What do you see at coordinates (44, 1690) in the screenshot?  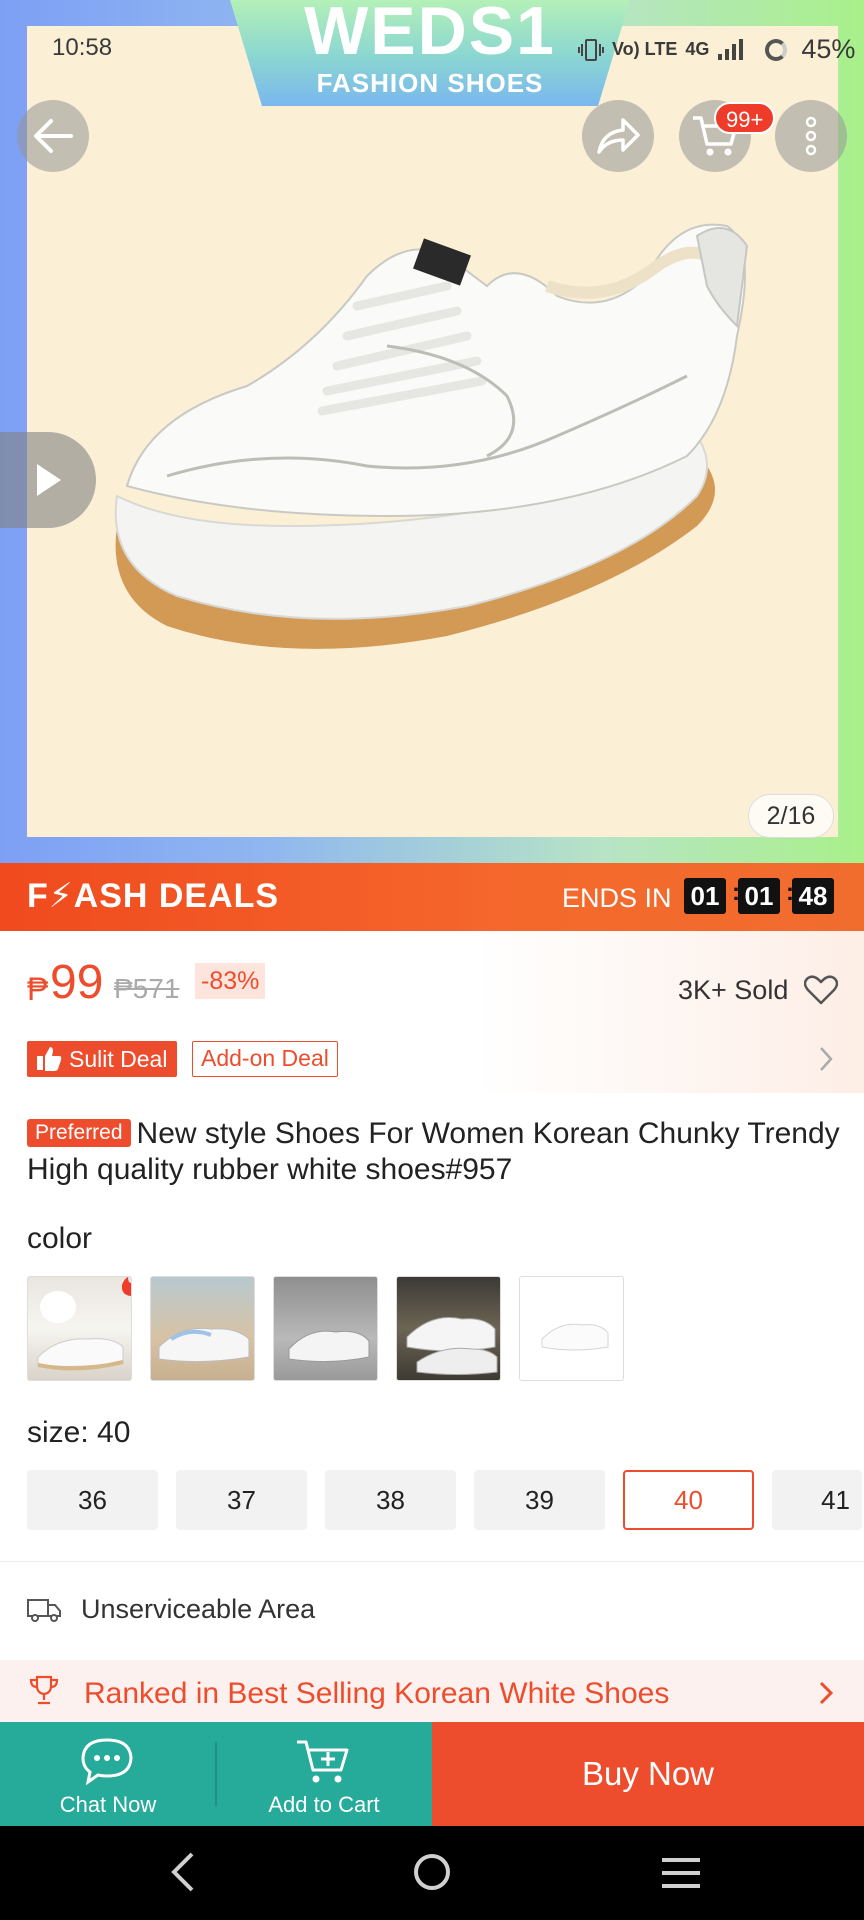 I see `trophy-icon` at bounding box center [44, 1690].